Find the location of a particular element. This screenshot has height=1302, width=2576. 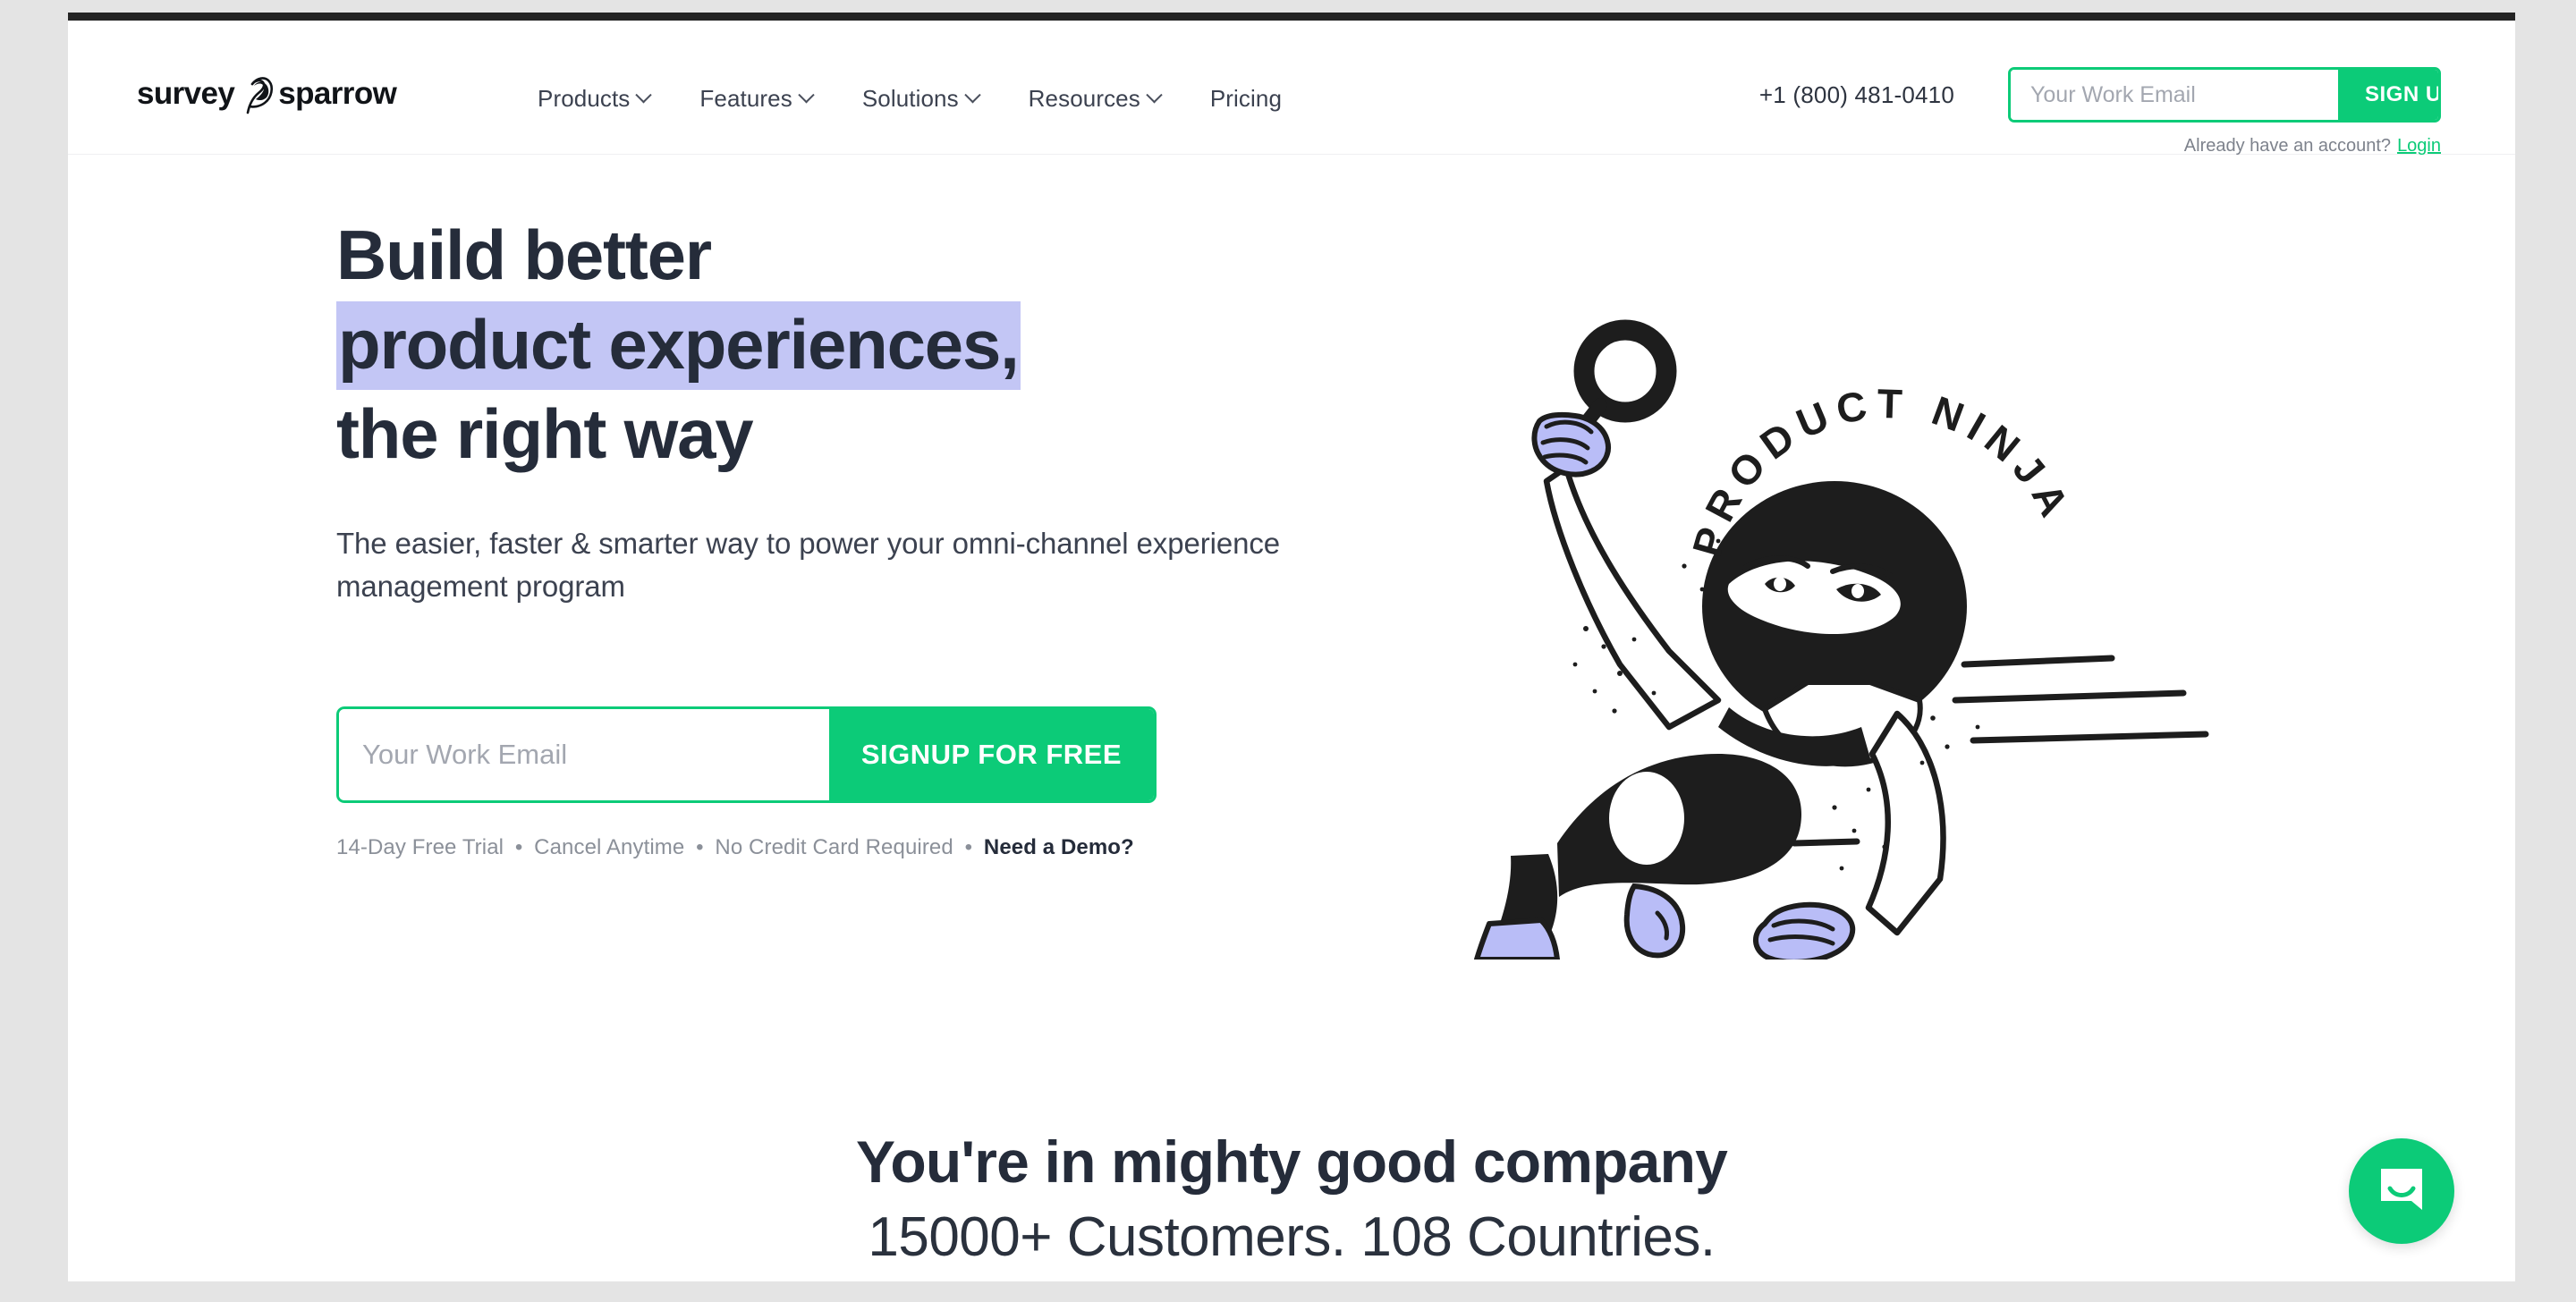

nav-item-products: Products is located at coordinates (610, 99).